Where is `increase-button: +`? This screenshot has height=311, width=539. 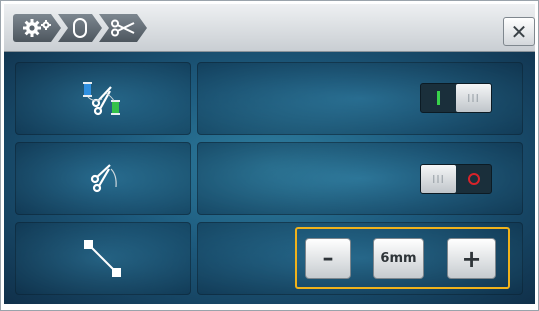 increase-button: + is located at coordinates (471, 258).